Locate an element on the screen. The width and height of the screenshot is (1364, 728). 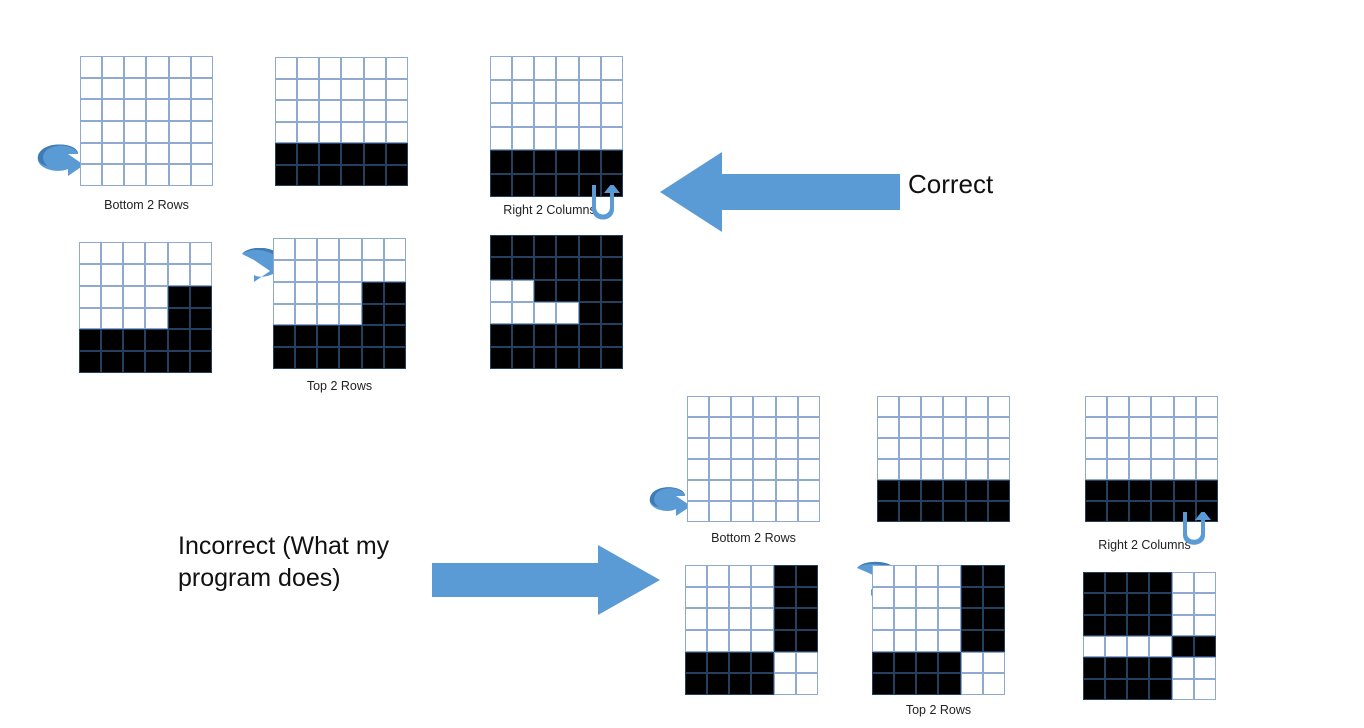
curved-arrow-up-icon-incorrect is located at coordinates (1199, 529).